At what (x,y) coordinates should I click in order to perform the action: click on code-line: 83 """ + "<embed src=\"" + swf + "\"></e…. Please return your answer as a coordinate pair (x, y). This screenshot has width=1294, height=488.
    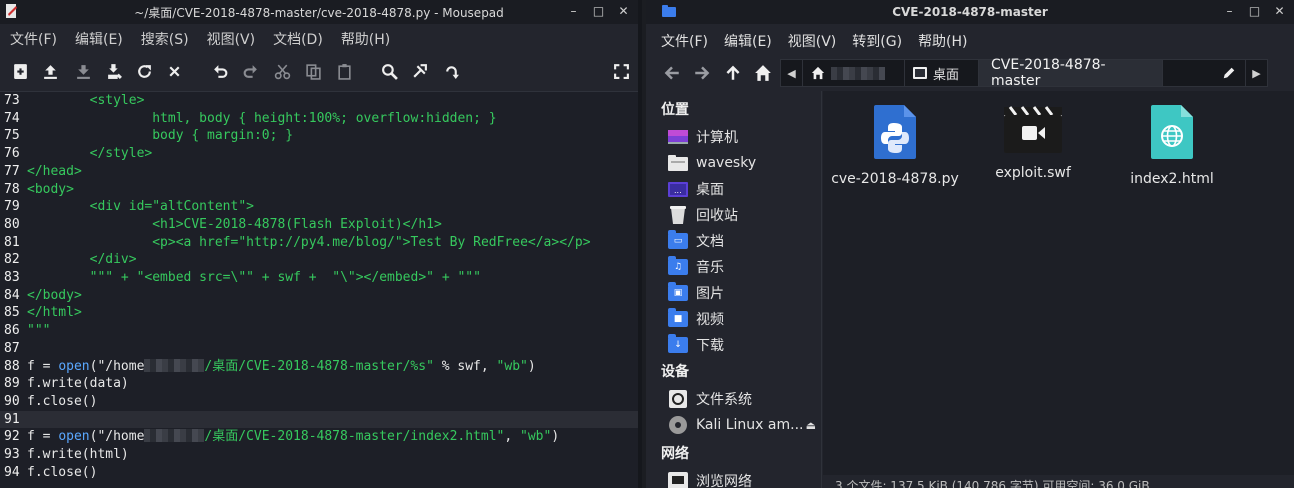
    Looking at the image, I should click on (319, 278).